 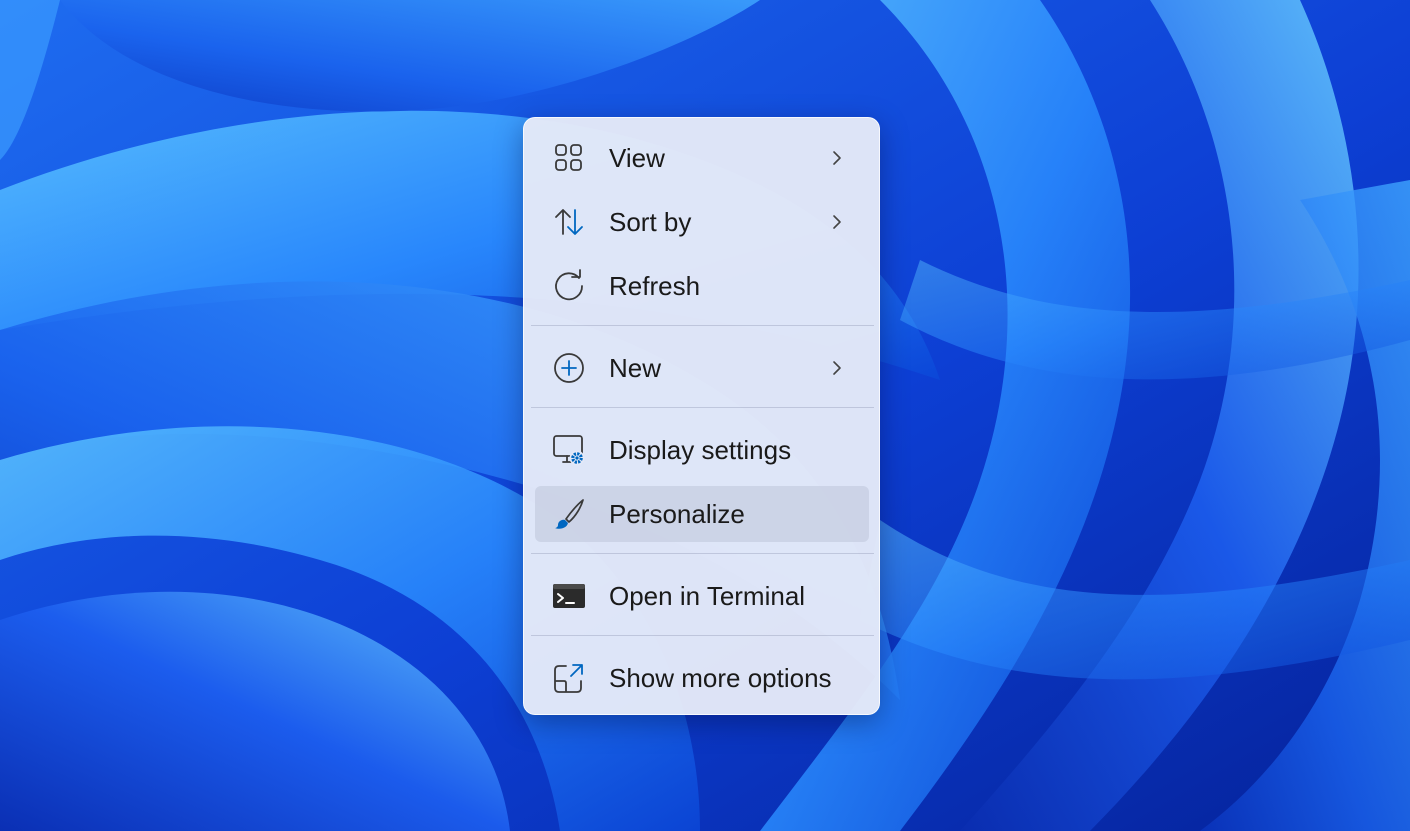 What do you see at coordinates (702, 368) in the screenshot?
I see `menu-item-new: New` at bounding box center [702, 368].